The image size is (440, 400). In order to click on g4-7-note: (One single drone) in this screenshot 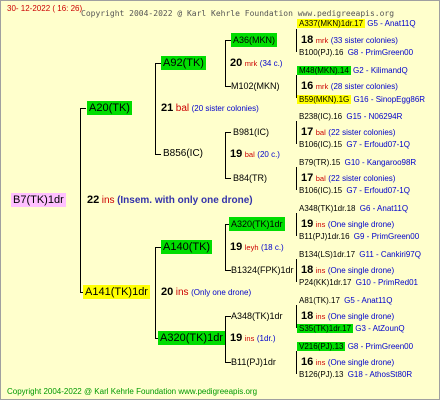, I will do `click(361, 362)`.